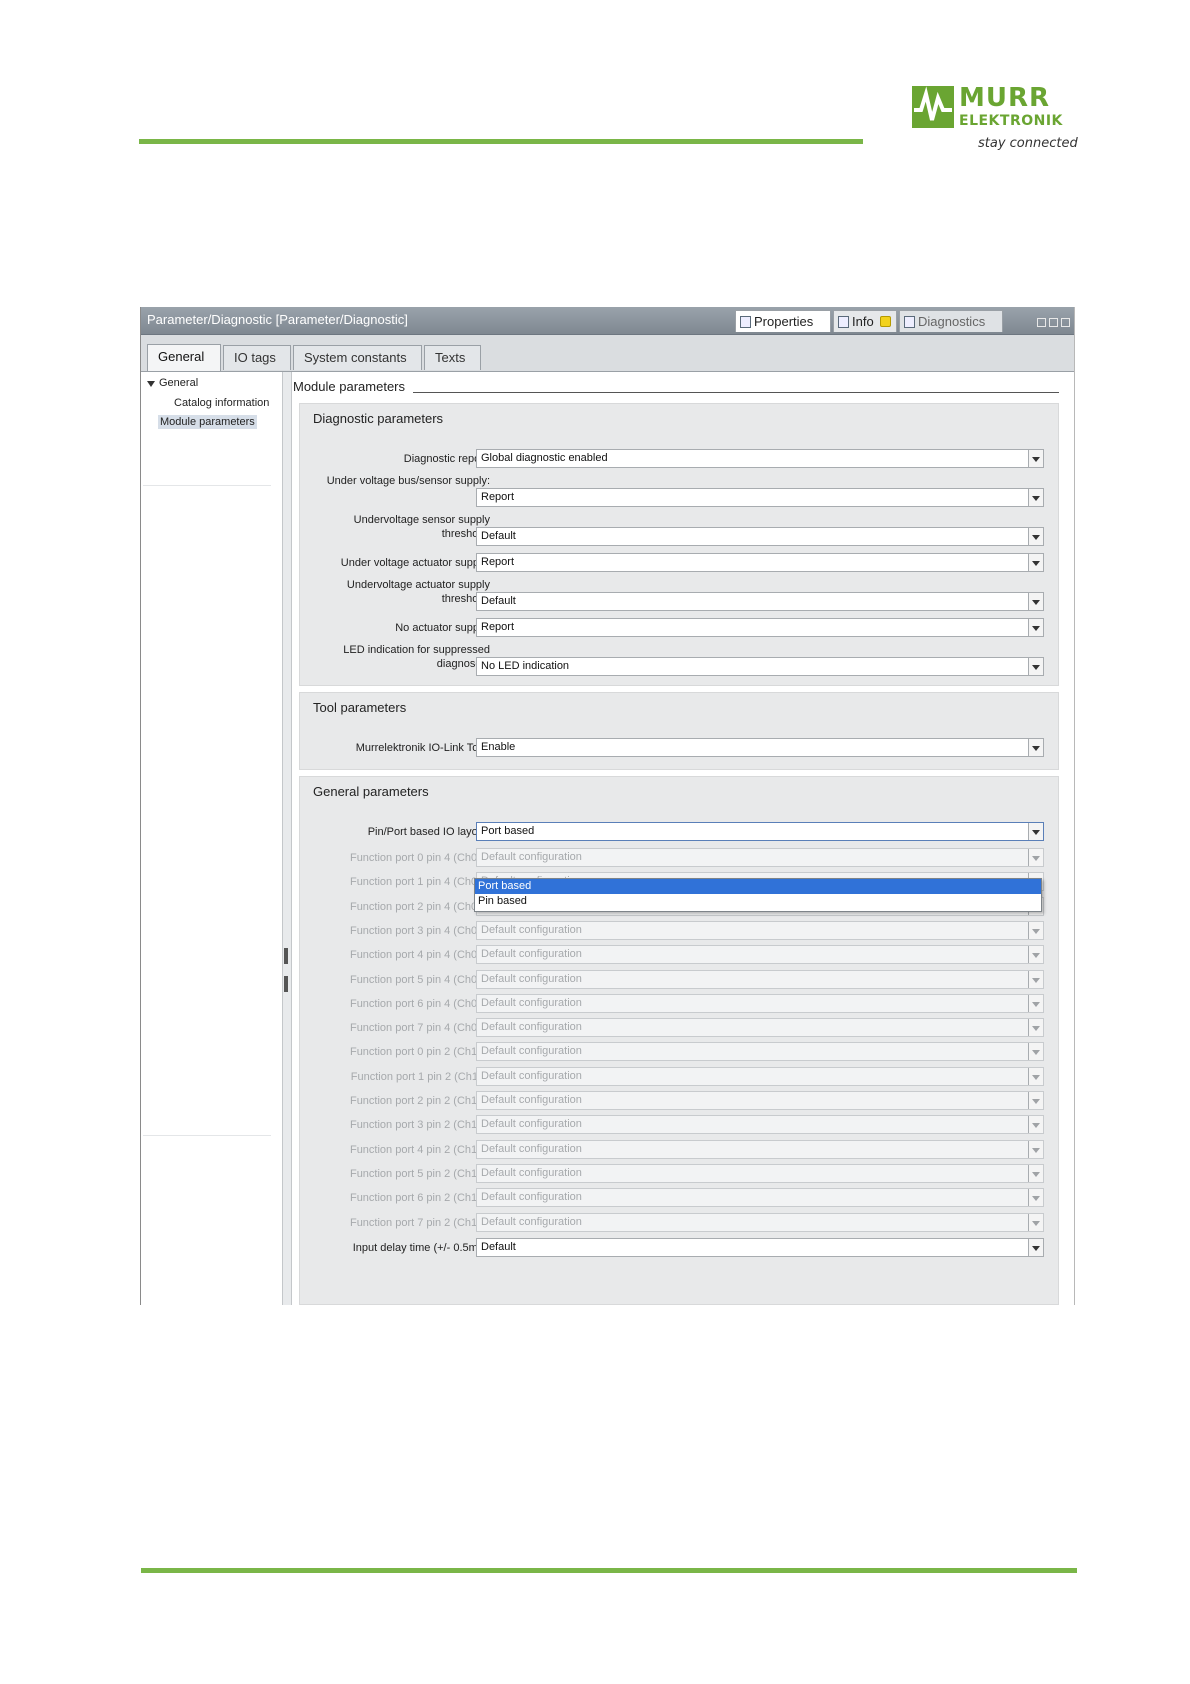  What do you see at coordinates (933, 107) in the screenshot?
I see `murr-logo-mark-icon` at bounding box center [933, 107].